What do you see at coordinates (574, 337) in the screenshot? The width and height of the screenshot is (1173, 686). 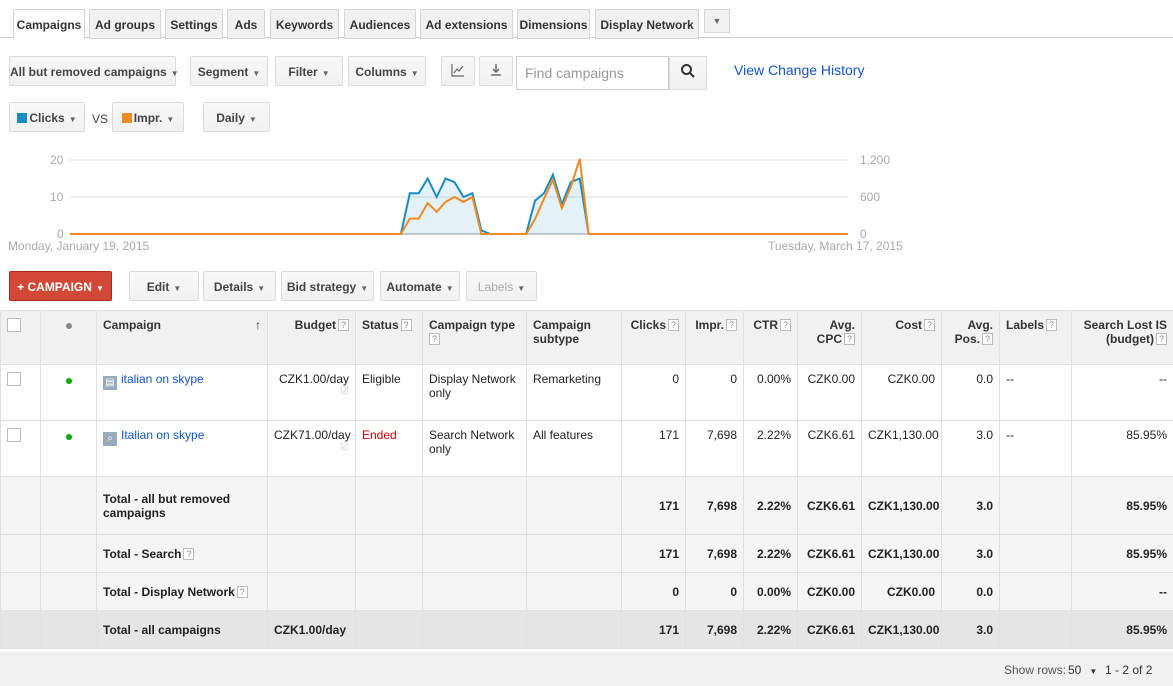 I see `campaign-subtype-header: Campaign subtype` at bounding box center [574, 337].